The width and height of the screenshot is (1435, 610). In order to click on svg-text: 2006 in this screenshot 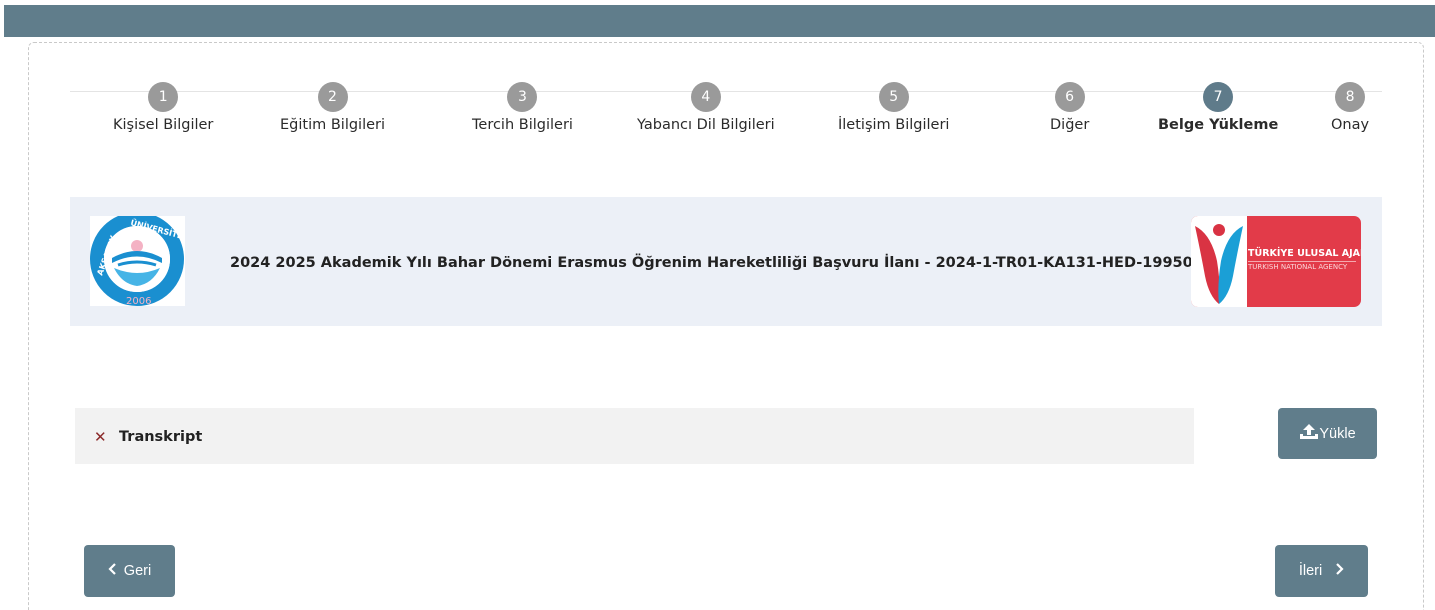, I will do `click(138, 301)`.